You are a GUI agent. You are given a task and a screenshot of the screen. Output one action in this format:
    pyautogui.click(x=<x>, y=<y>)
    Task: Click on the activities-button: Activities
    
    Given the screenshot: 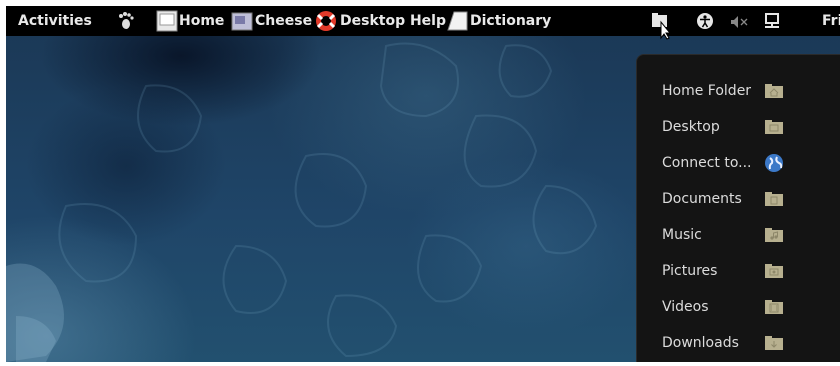 What is the action you would take?
    pyautogui.click(x=55, y=21)
    